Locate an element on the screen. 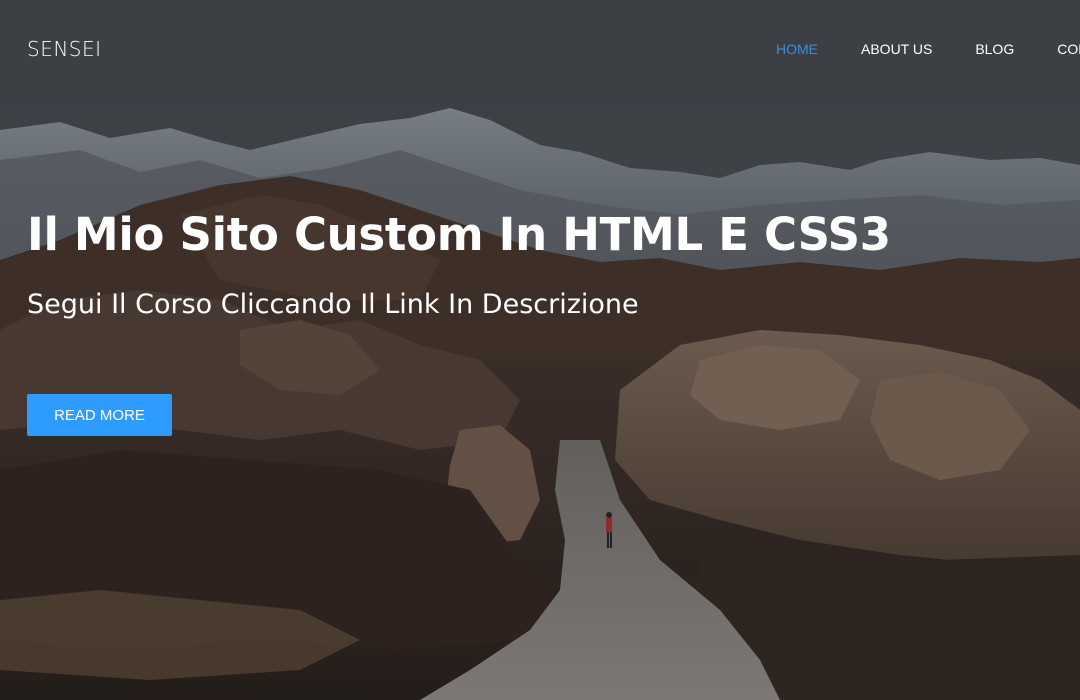  main-menu: HOME ABOUT US BLOG CONTACT is located at coordinates (928, 49).